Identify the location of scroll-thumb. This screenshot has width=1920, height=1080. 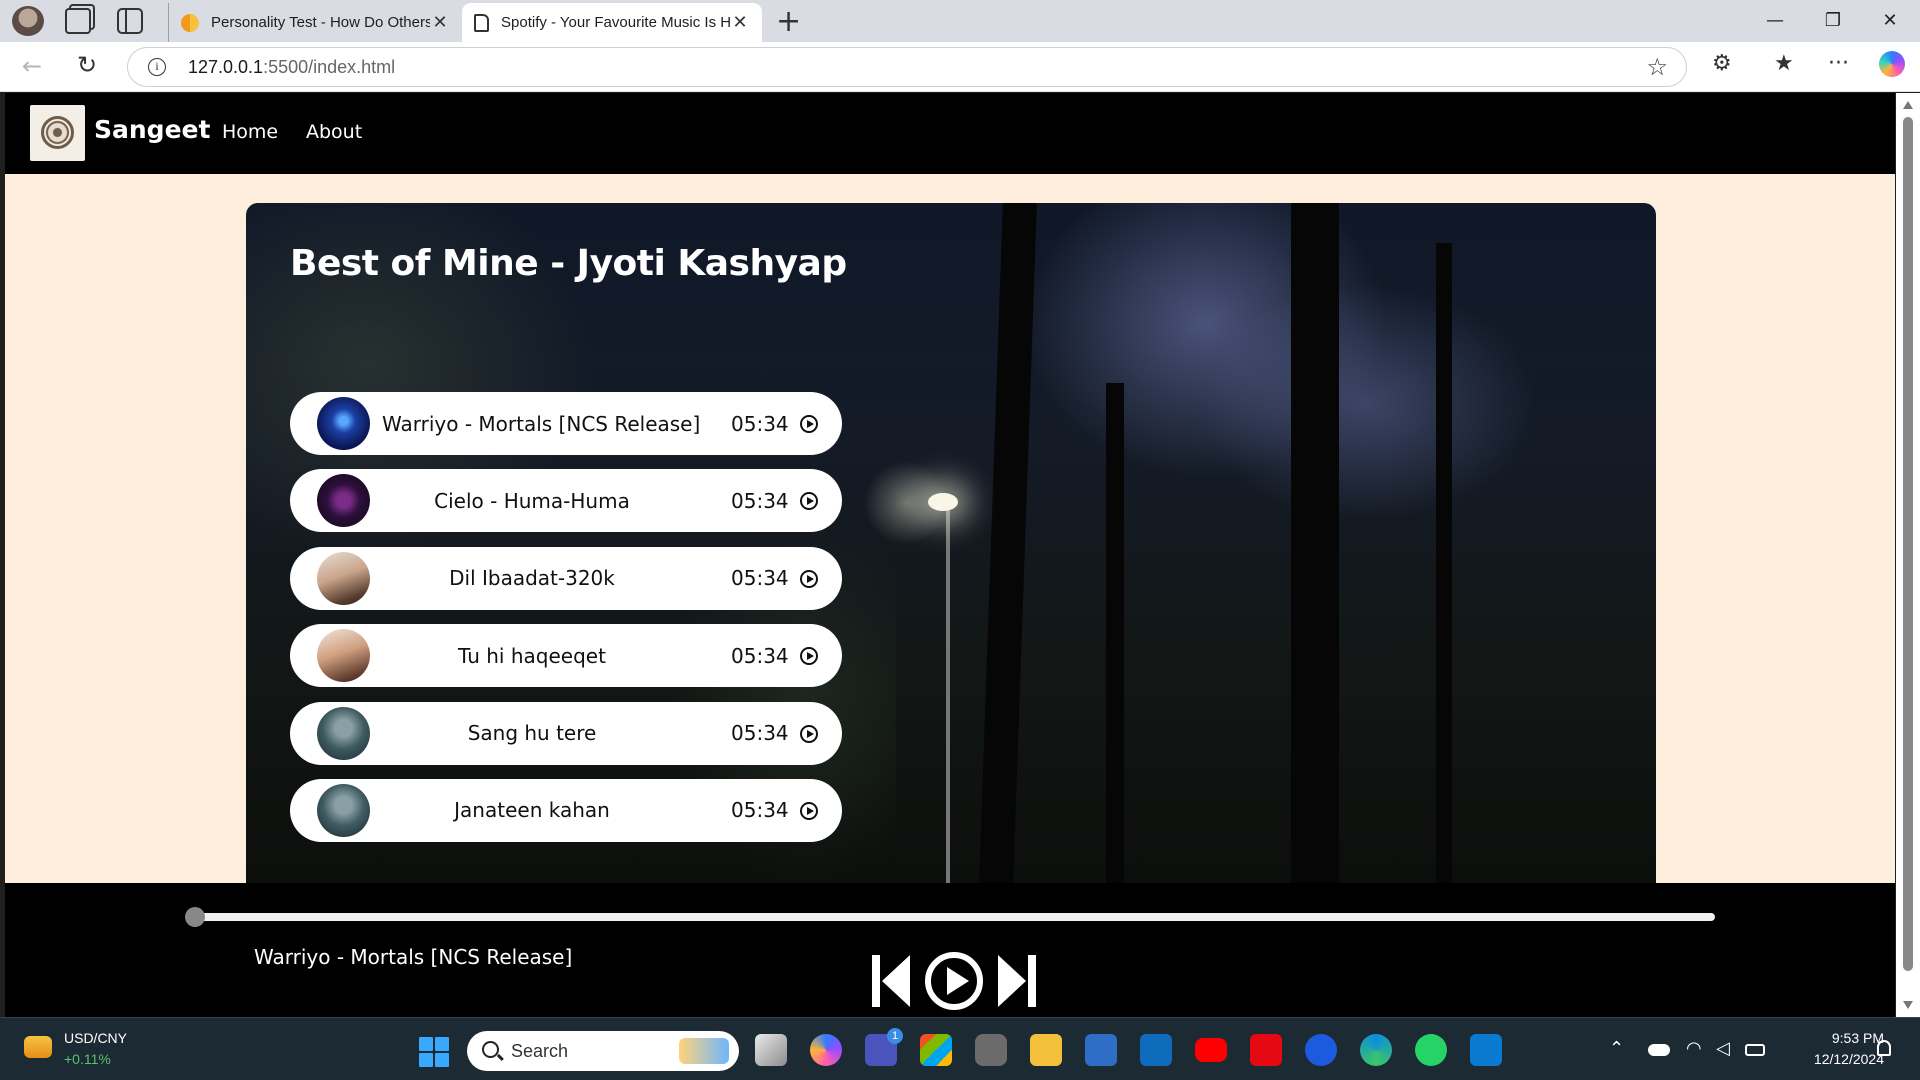
(1908, 544).